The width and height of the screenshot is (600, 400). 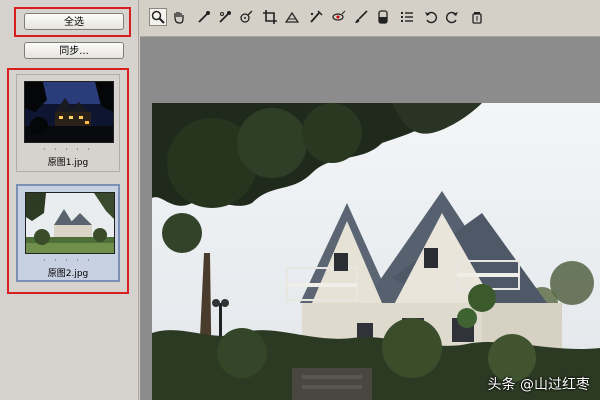 I want to click on brush-icon, so click(x=361, y=17).